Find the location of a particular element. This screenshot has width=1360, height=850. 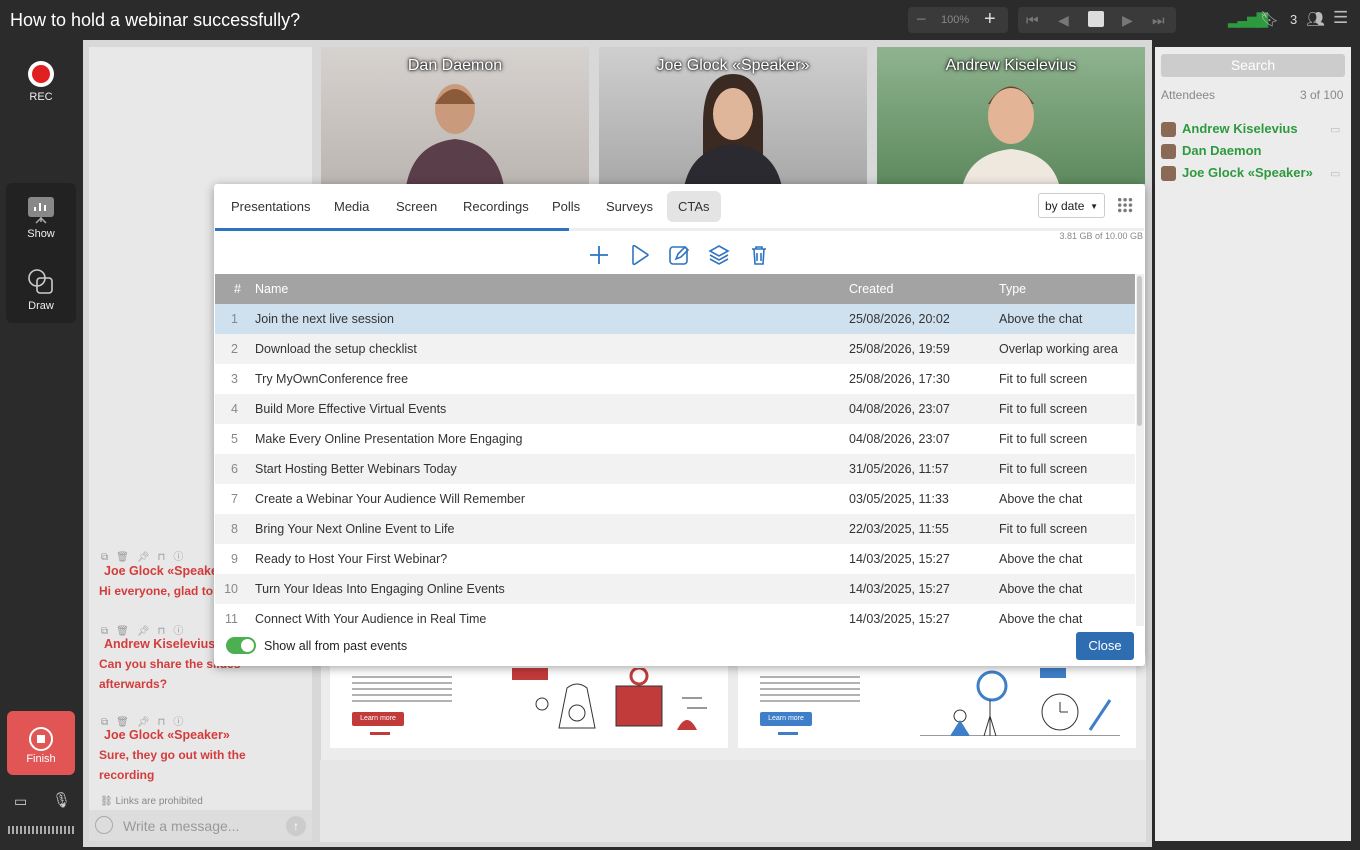

chat-input: Write a message... ↑ is located at coordinates (200, 825).